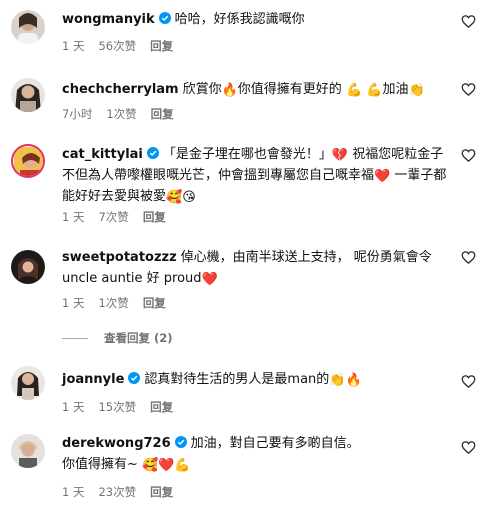 This screenshot has height=515, width=493. What do you see at coordinates (289, 89) in the screenshot?
I see `comment-line: 你值得擁有更好的` at bounding box center [289, 89].